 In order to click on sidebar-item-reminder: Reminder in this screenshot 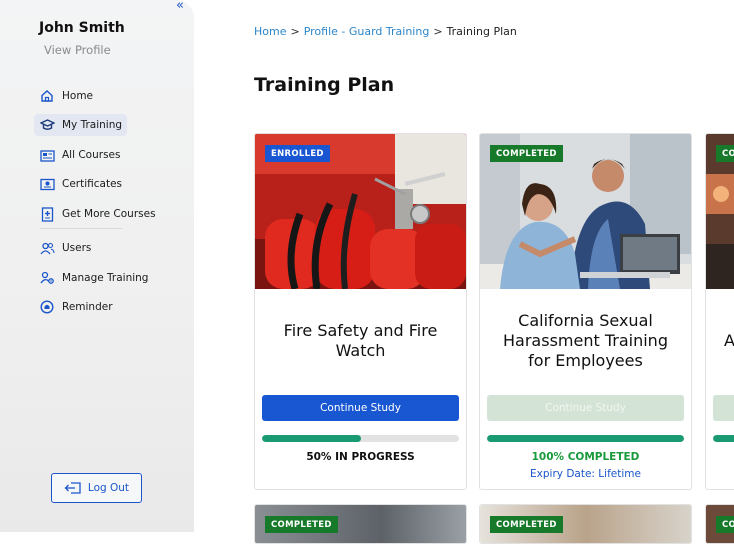, I will do `click(76, 307)`.